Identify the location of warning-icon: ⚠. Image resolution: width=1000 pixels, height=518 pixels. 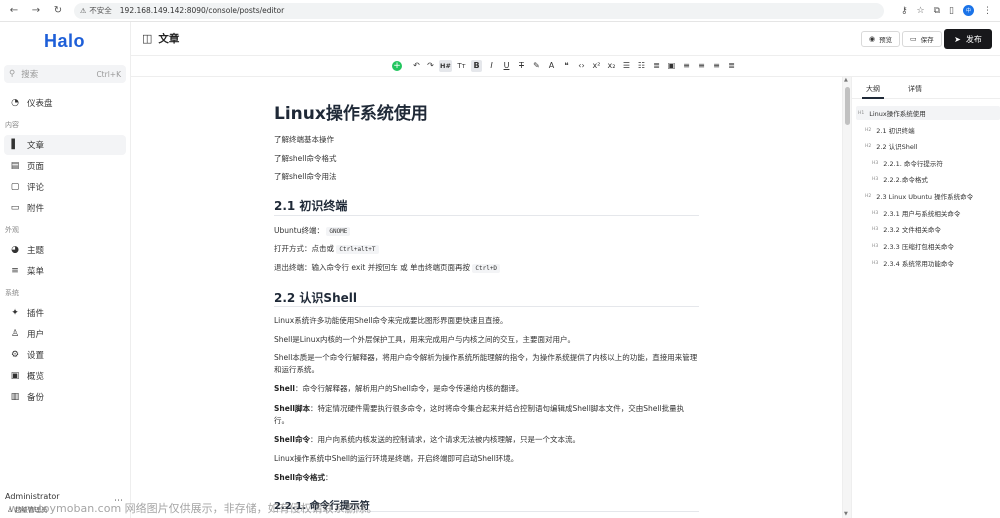
(83, 10).